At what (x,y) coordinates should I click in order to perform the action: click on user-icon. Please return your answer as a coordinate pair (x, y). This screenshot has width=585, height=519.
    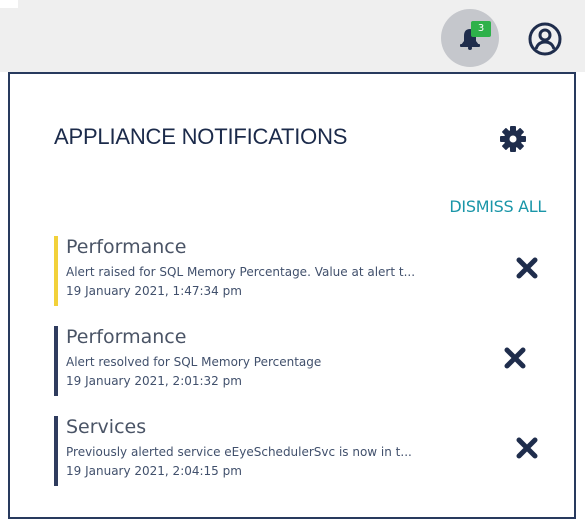
    Looking at the image, I should click on (545, 39).